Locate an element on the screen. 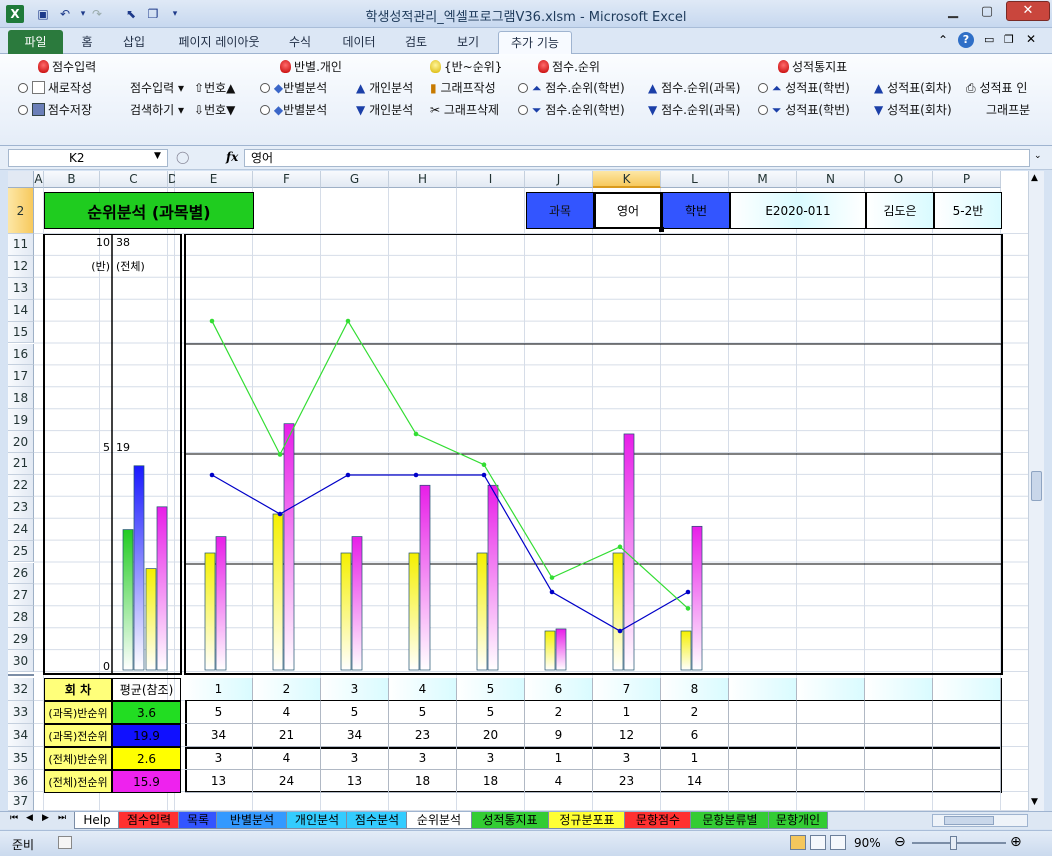 This screenshot has height=856, width=1052. table-cell: 34 is located at coordinates (355, 735).